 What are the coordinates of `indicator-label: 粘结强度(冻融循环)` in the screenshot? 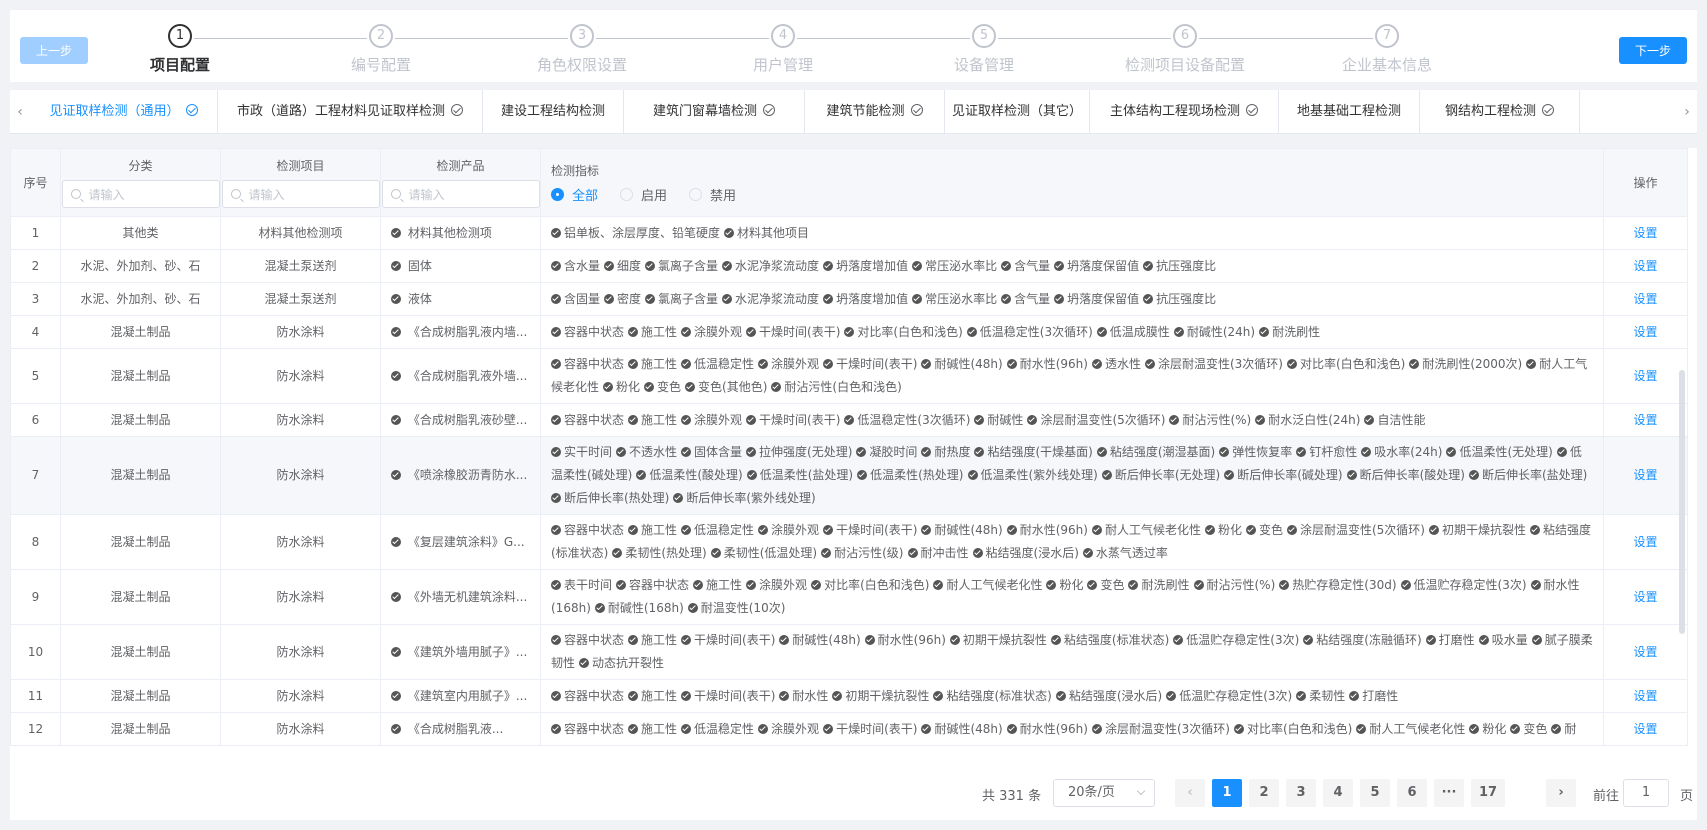 It's located at (1369, 640).